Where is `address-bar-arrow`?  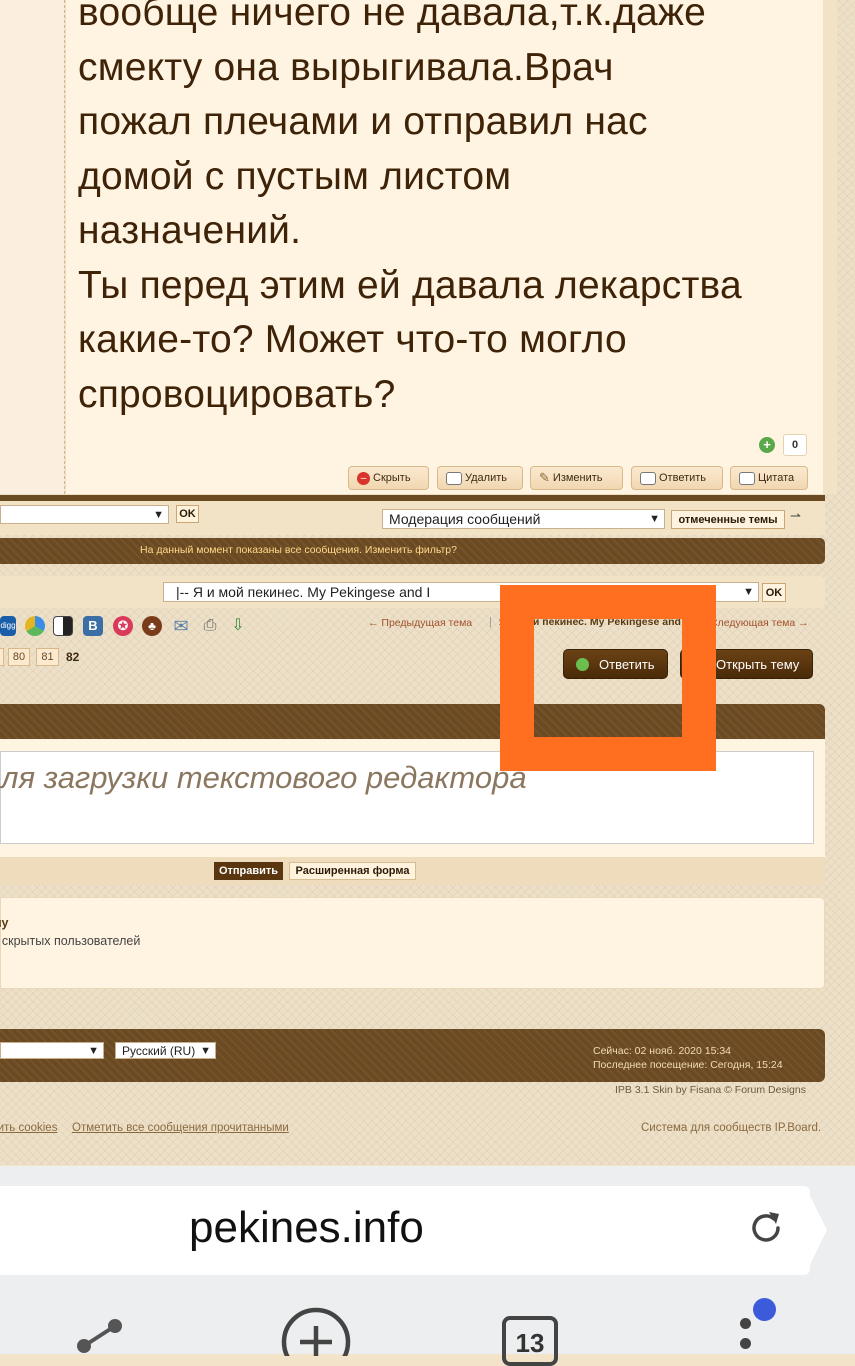
address-bar-arrow is located at coordinates (816, 1230).